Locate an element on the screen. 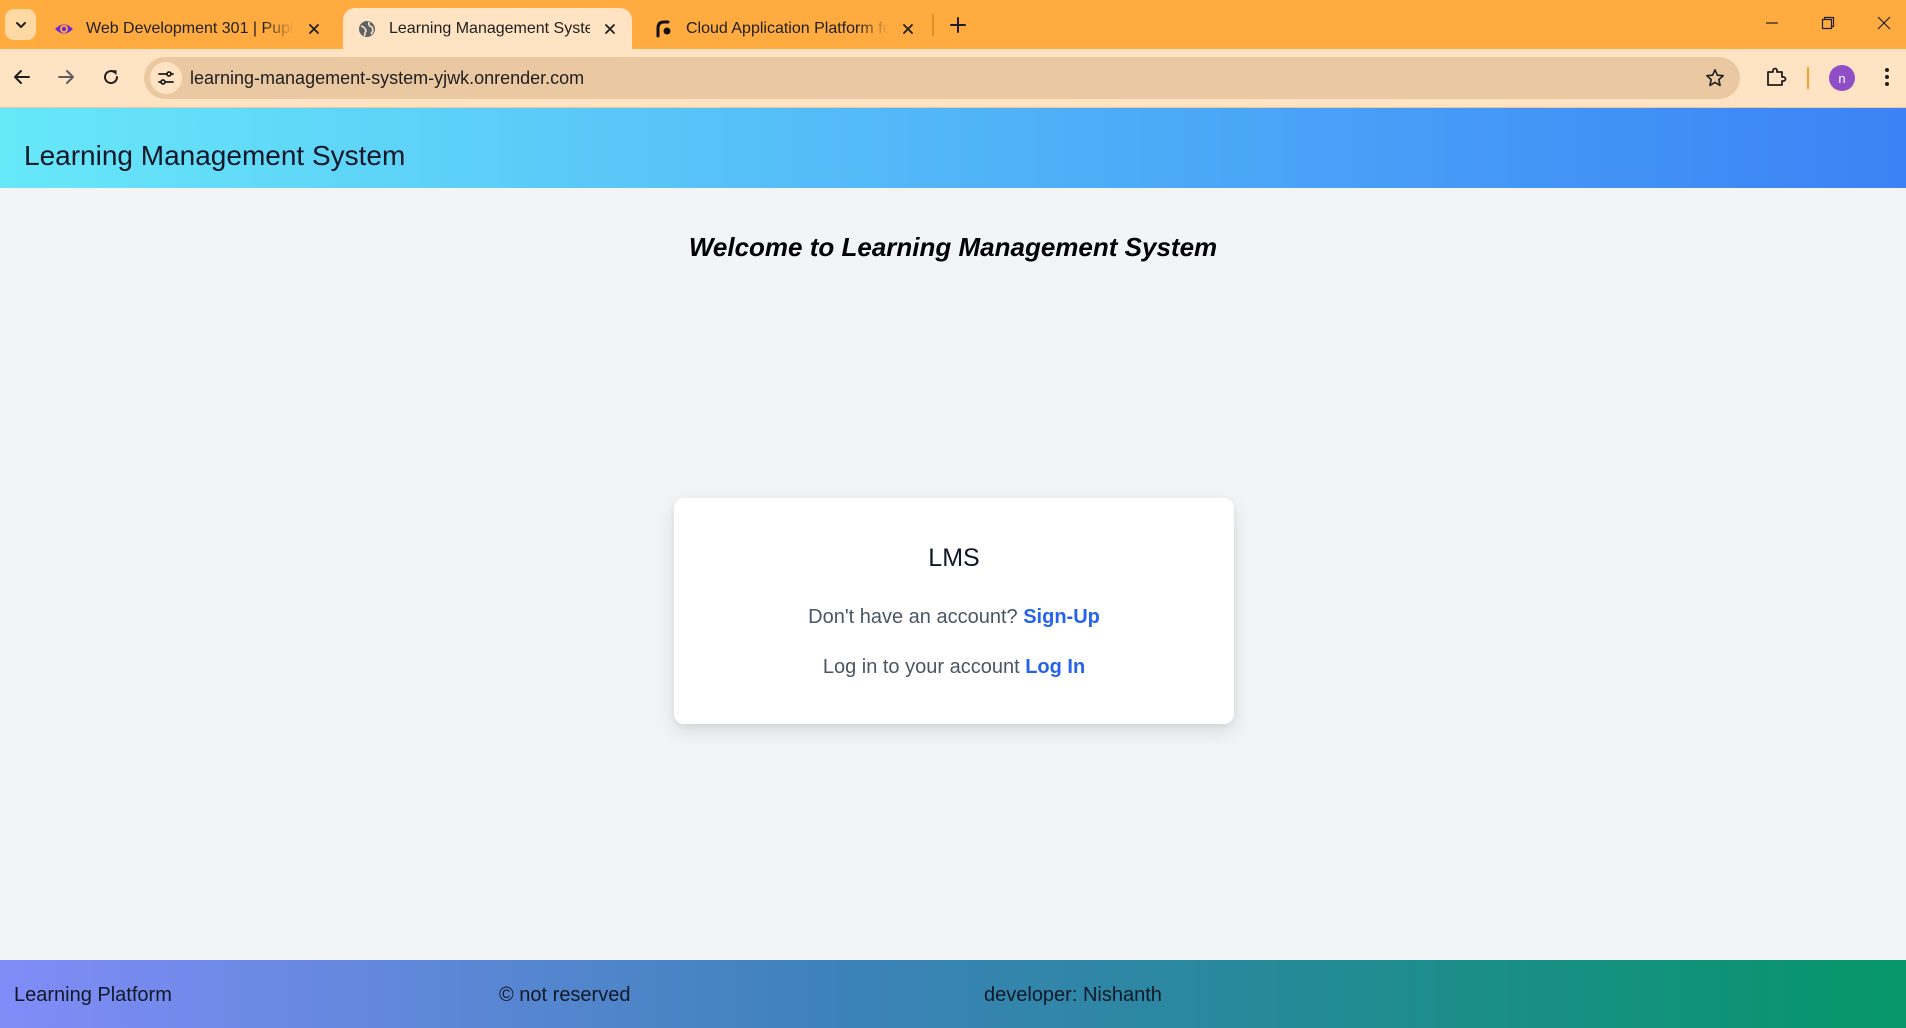 The width and height of the screenshot is (1906, 1028). toolbar-divider is located at coordinates (1808, 78).